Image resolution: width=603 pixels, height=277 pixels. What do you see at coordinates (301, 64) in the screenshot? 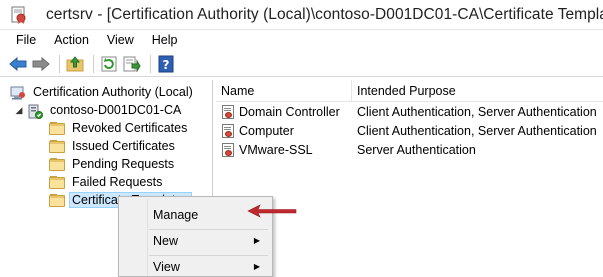
I see `toolbar: ?` at bounding box center [301, 64].